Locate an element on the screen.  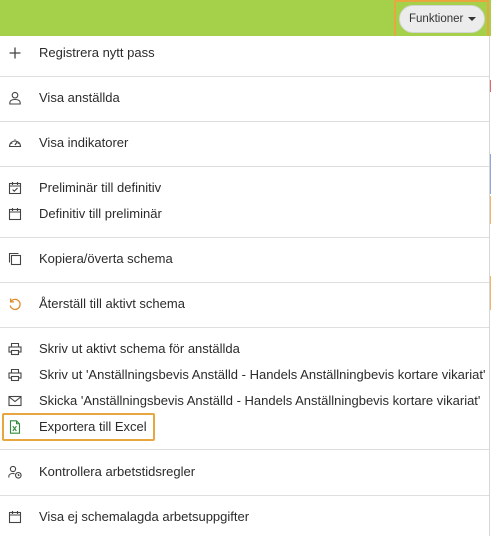
menu-item-check-working-time-rules: Kontrollera arbetstidsregler is located at coordinates (244, 472).